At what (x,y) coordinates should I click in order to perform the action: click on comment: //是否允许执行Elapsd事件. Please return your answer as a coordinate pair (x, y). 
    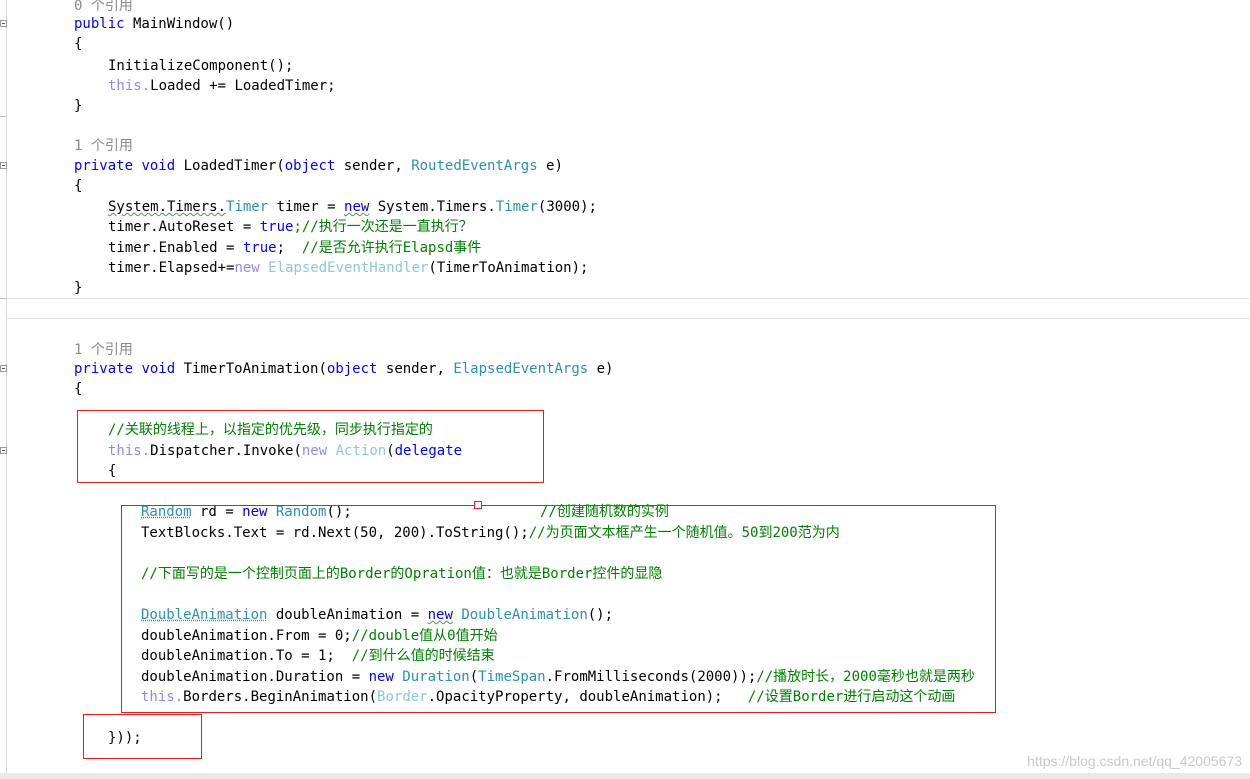
    Looking at the image, I should click on (391, 248).